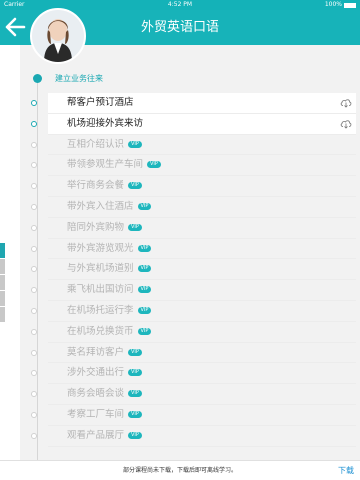 This screenshot has width=360, height=480. What do you see at coordinates (100, 248) in the screenshot?
I see `lesson-title: 带外宾游览观光` at bounding box center [100, 248].